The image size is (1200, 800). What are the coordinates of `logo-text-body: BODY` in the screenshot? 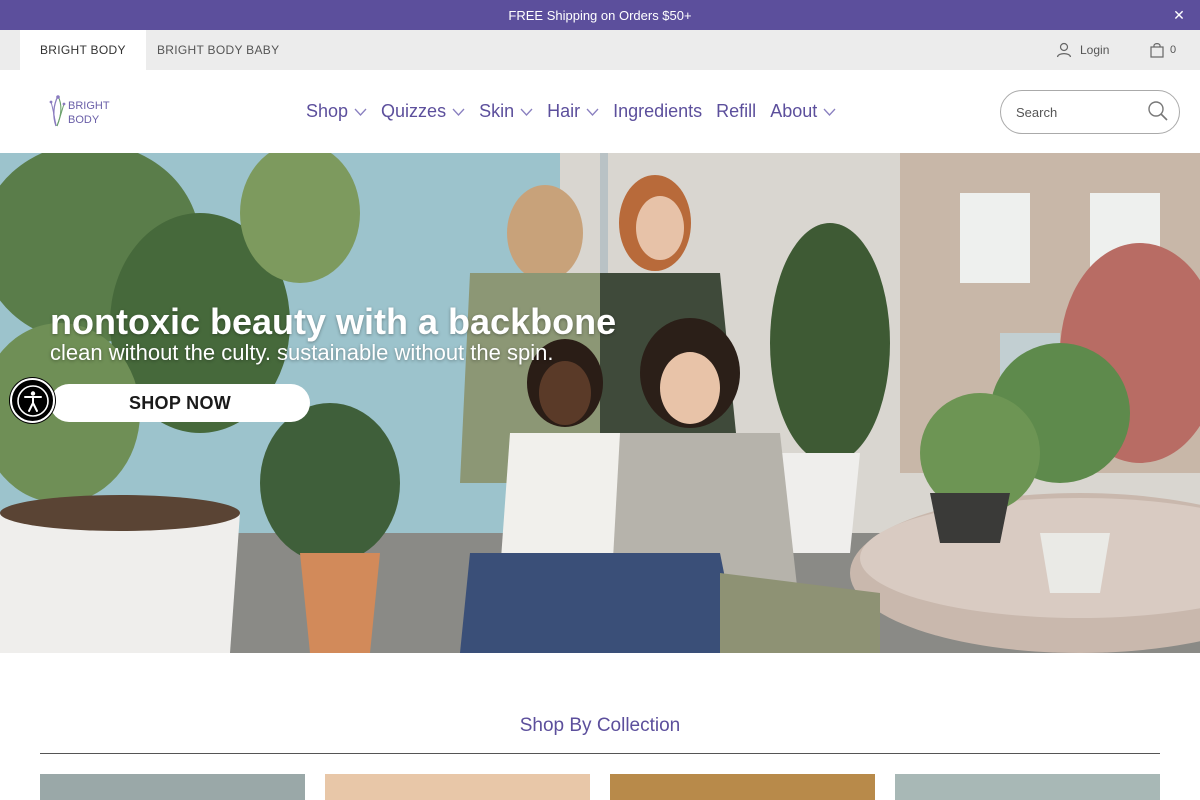 It's located at (84, 120).